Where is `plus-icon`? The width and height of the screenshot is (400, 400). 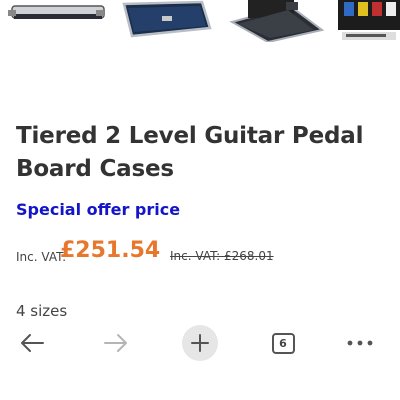
plus-icon is located at coordinates (200, 343).